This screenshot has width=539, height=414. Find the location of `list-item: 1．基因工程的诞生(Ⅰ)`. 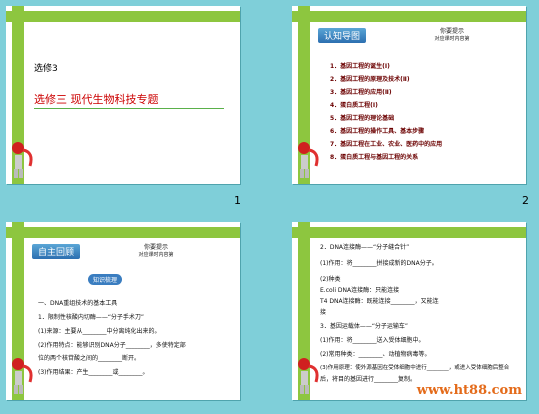

list-item: 1．基因工程的诞生(Ⅰ) is located at coordinates (360, 66).